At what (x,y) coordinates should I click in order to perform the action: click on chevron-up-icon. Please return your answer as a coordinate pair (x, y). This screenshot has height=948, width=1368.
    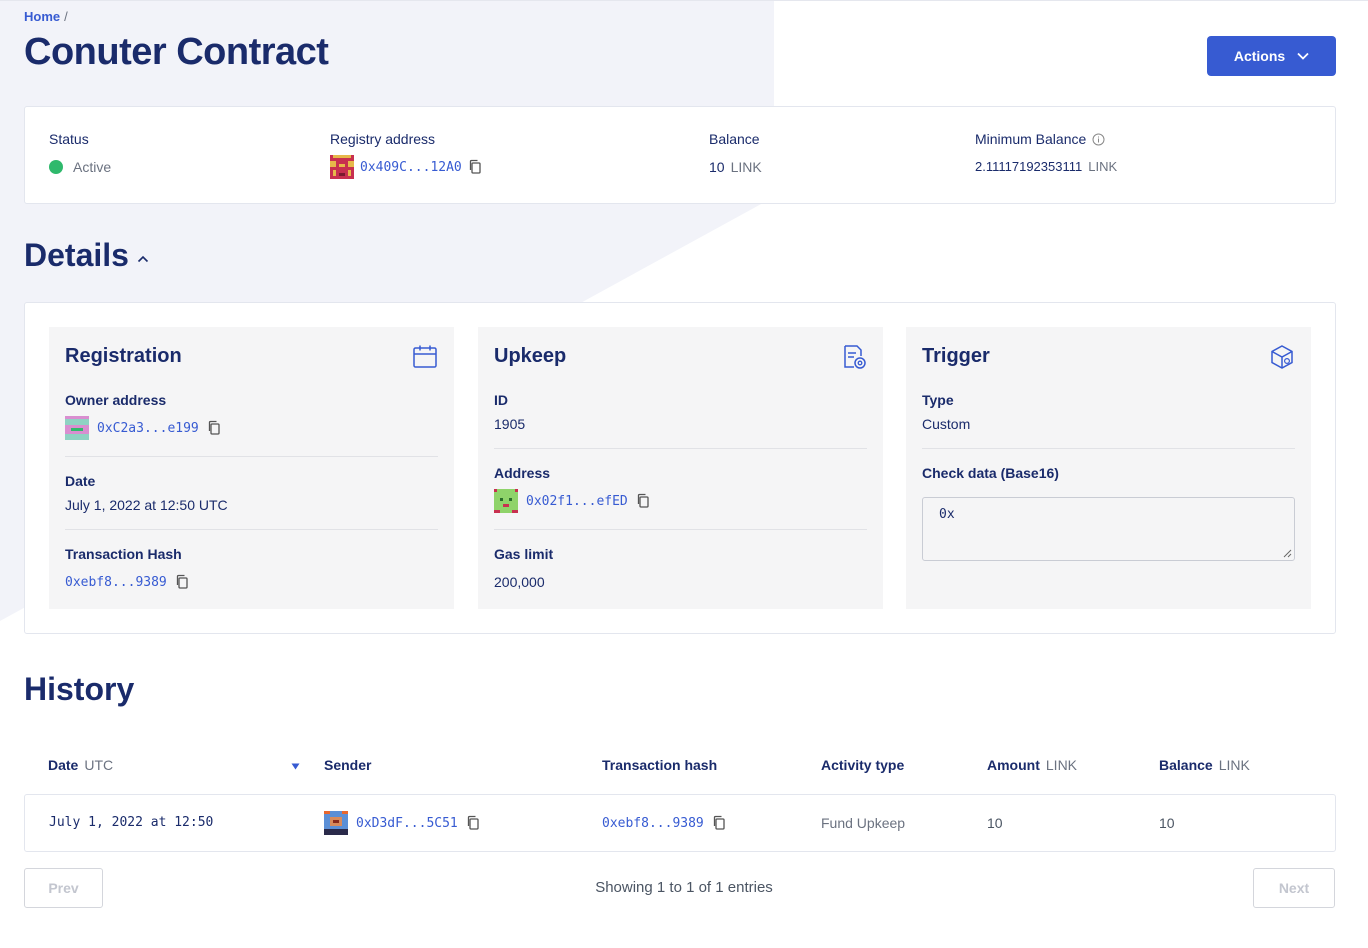
    Looking at the image, I should click on (143, 259).